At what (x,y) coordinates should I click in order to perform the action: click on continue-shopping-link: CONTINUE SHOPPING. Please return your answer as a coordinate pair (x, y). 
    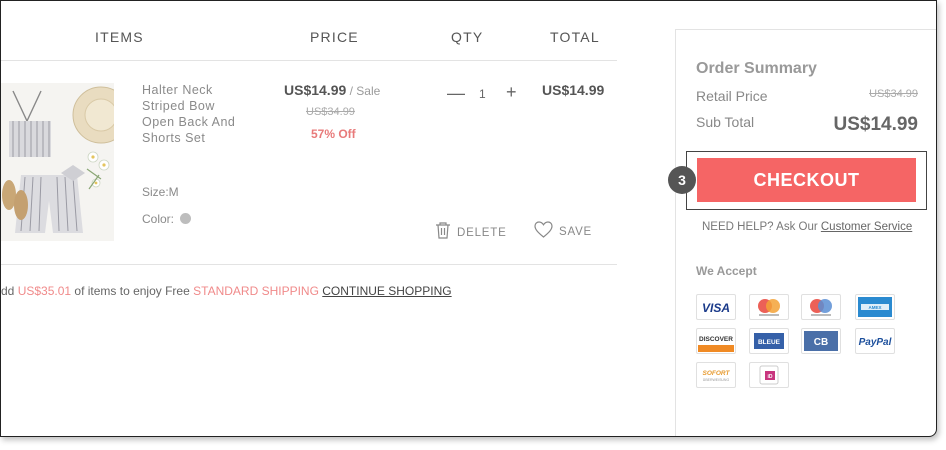
    Looking at the image, I should click on (386, 291).